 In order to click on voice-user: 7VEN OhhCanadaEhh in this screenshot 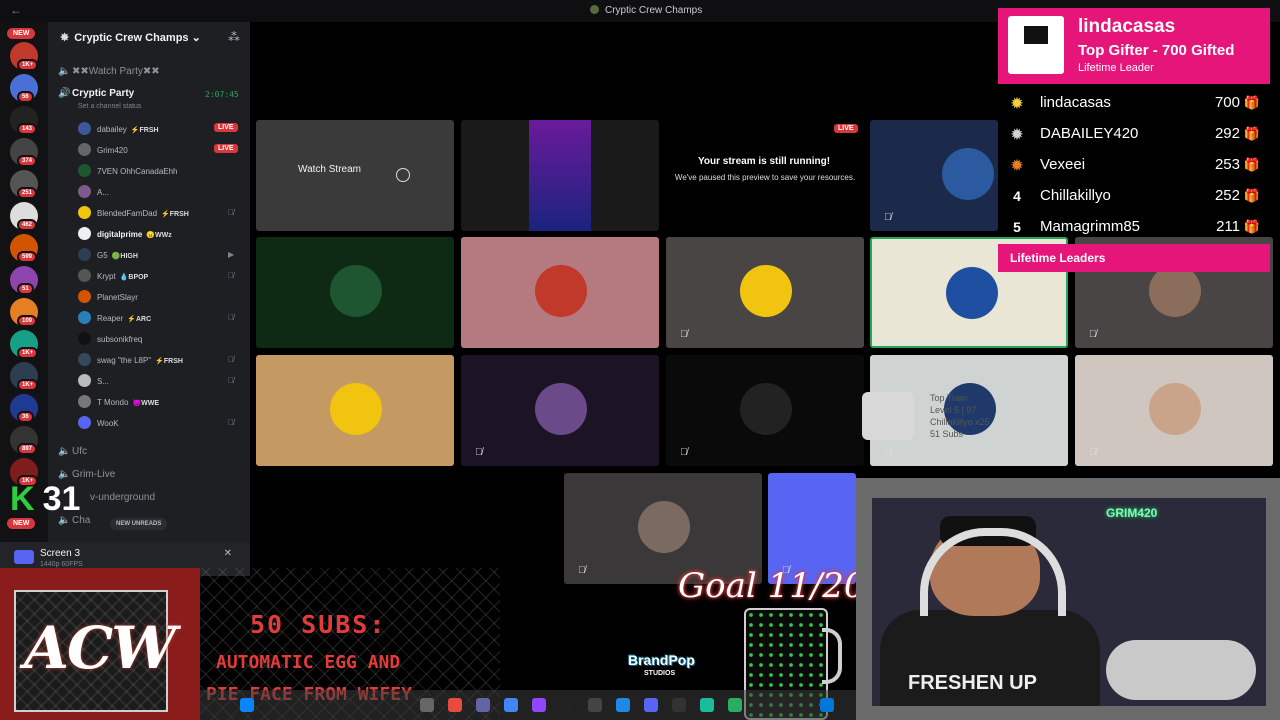, I will do `click(128, 172)`.